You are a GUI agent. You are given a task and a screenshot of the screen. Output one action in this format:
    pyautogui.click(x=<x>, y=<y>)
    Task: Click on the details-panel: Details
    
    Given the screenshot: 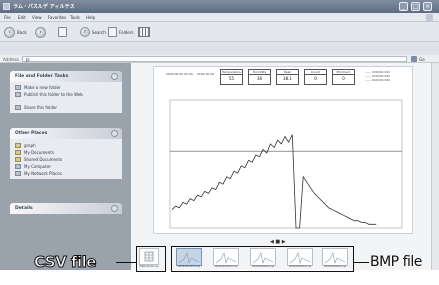 What is the action you would take?
    pyautogui.click(x=66, y=208)
    